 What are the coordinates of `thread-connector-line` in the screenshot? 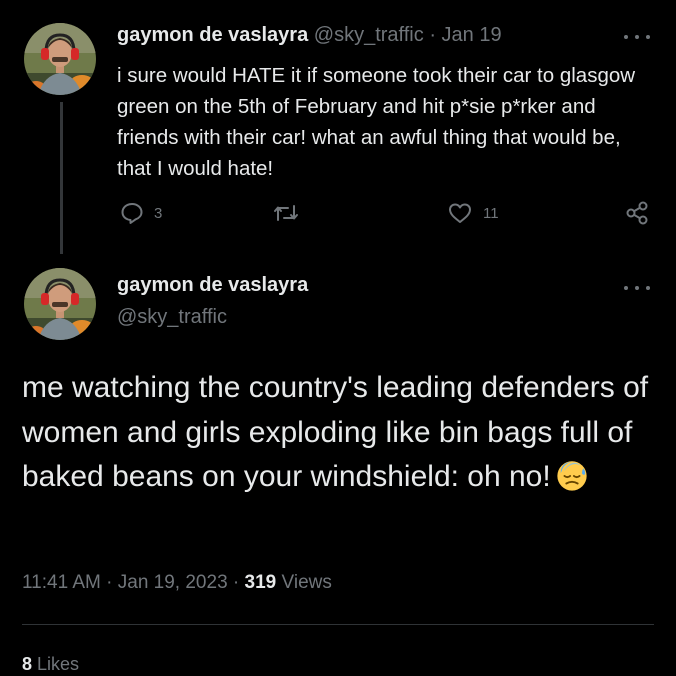 It's located at (61, 178).